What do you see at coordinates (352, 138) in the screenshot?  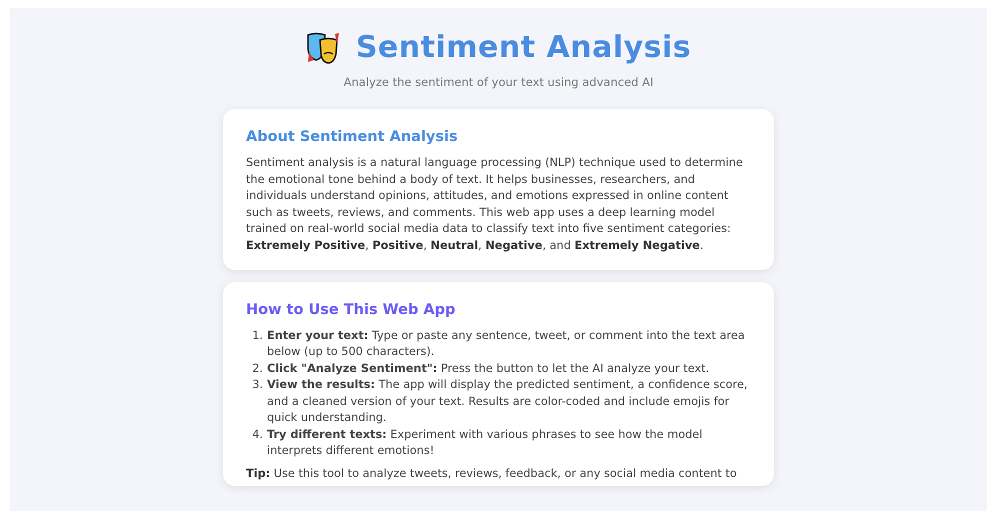 I see `card-heading: About Sentiment Analysis` at bounding box center [352, 138].